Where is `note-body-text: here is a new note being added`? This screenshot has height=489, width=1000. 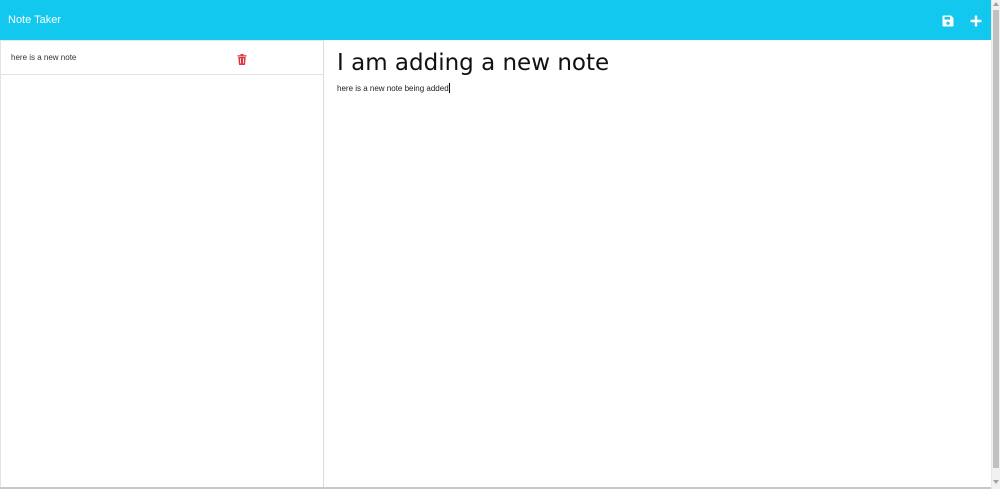
note-body-text: here is a new note being added is located at coordinates (393, 88).